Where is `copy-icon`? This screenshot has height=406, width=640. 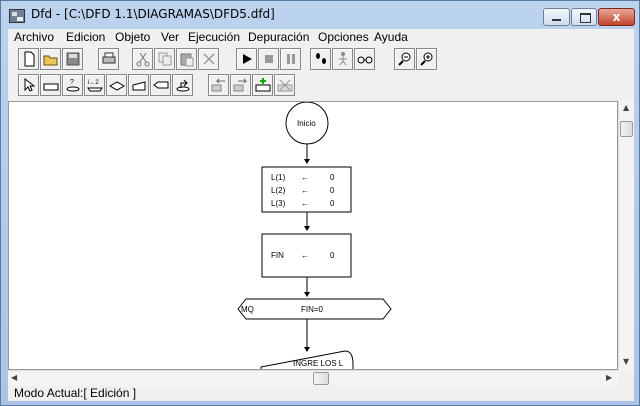 copy-icon is located at coordinates (165, 59).